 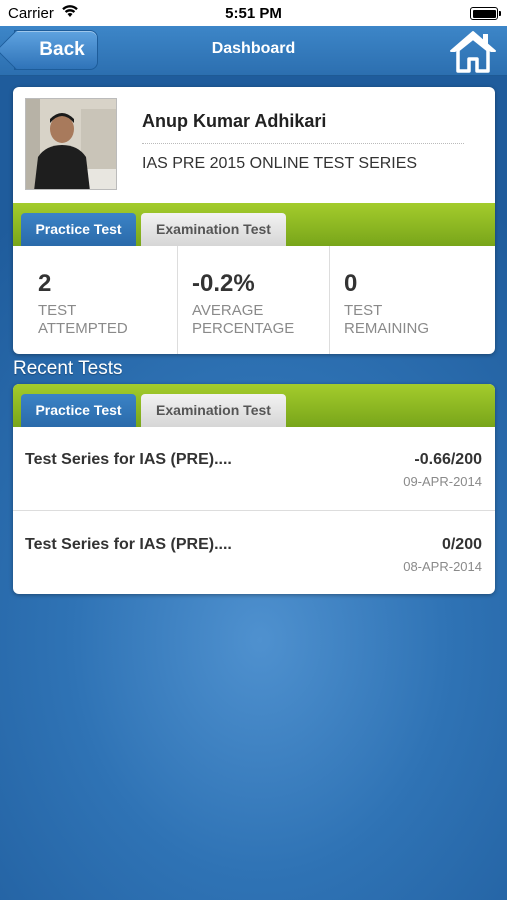 What do you see at coordinates (213, 229) in the screenshot?
I see `tab-examination-test: Examination Test` at bounding box center [213, 229].